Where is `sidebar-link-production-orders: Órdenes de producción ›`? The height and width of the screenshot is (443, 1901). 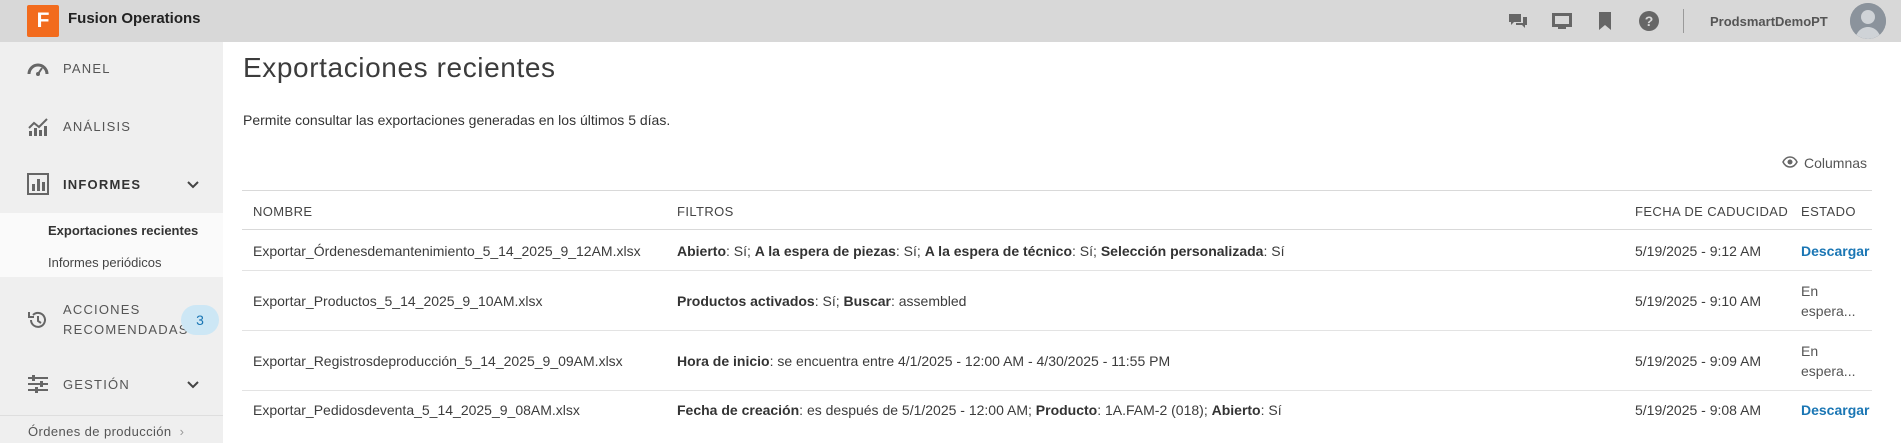
sidebar-link-production-orders: Órdenes de producción › is located at coordinates (106, 431).